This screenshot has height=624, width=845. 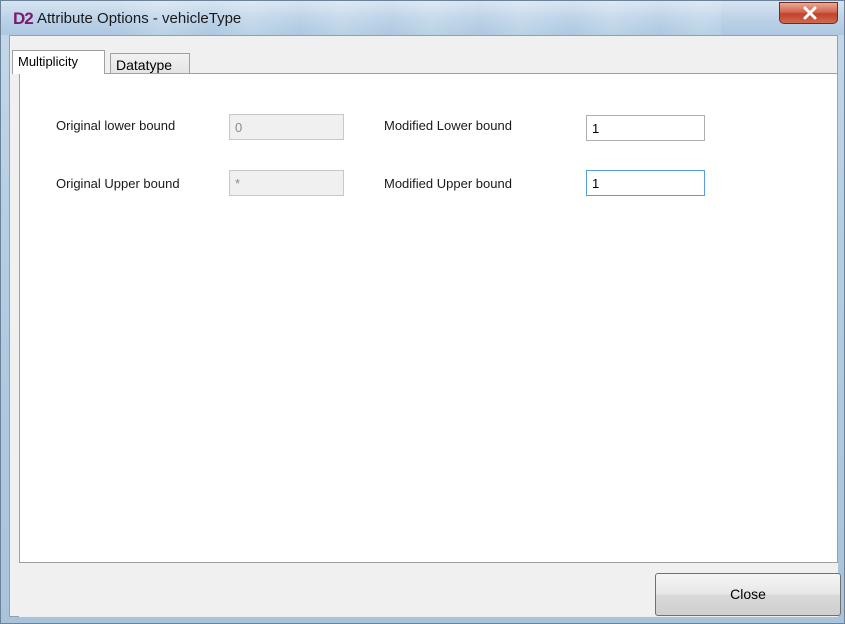 I want to click on tab-multiplicity-label: Multiplicity, so click(x=48, y=61).